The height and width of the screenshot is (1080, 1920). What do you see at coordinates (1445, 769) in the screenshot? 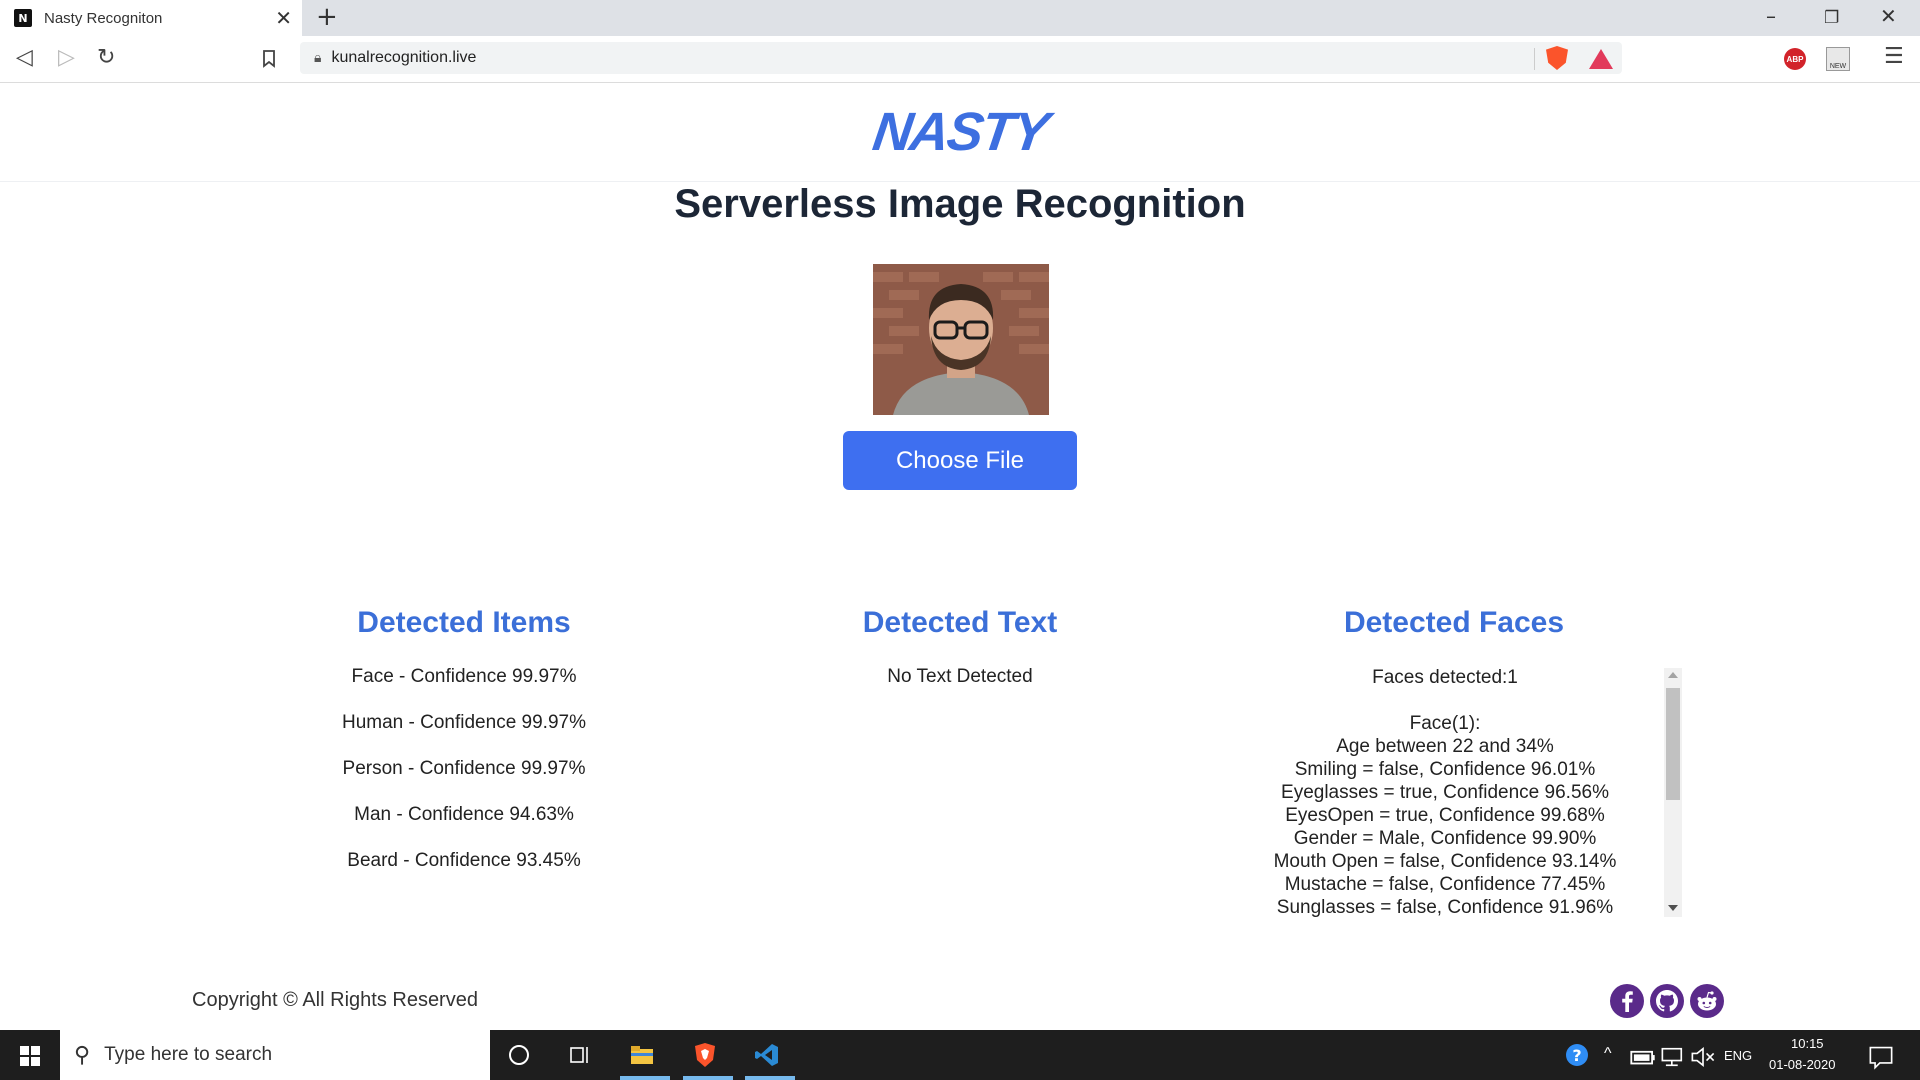
I see `face-attribute: Smiling = false, Confidence 96.01%` at bounding box center [1445, 769].